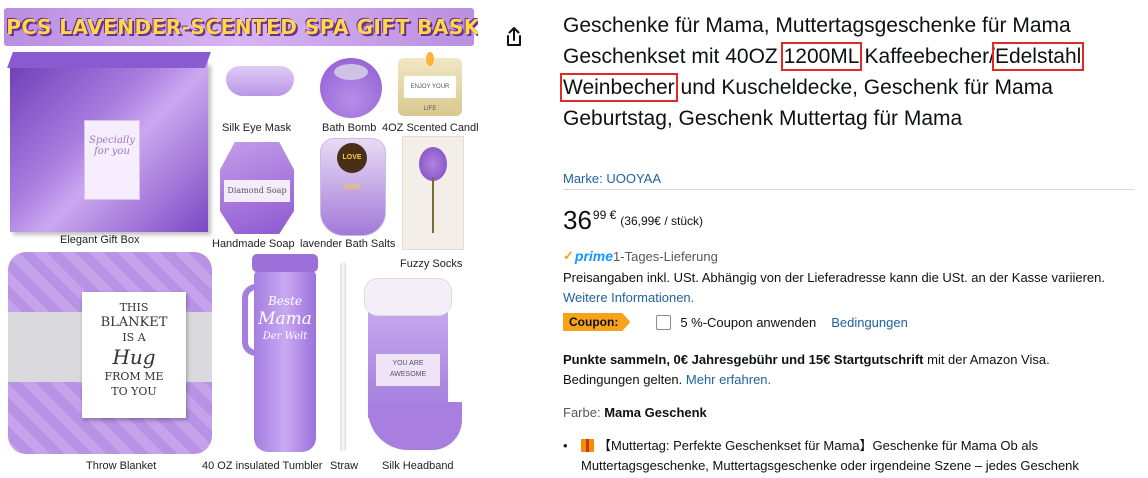  What do you see at coordinates (408, 370) in the screenshot?
I see `sock-tag: YOU ARE AWESOME` at bounding box center [408, 370].